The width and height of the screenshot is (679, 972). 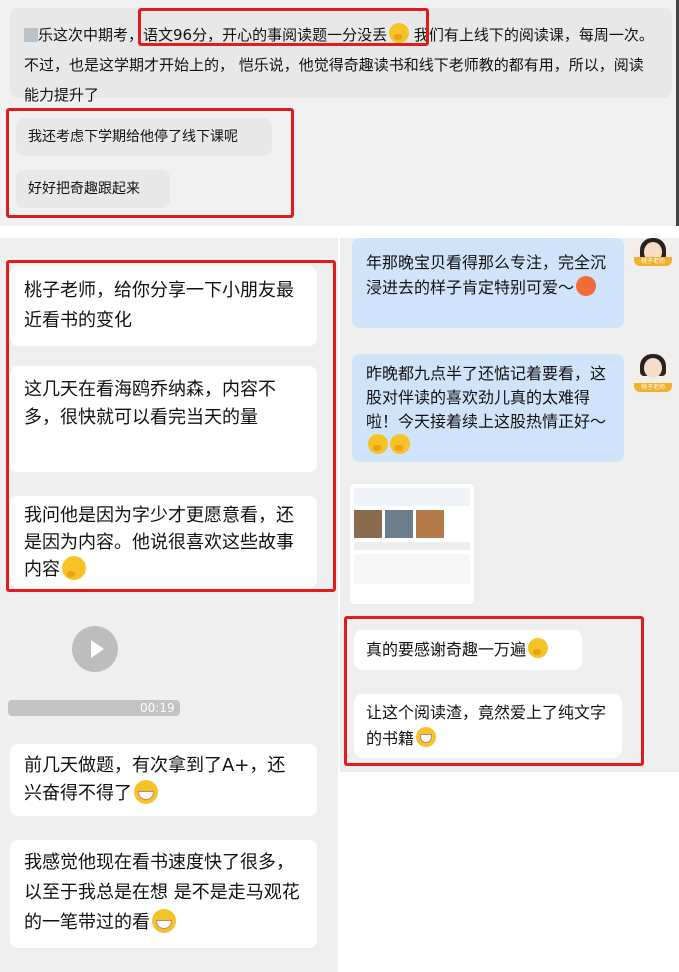 I want to click on avatar-blur-icon, so click(x=31, y=35).